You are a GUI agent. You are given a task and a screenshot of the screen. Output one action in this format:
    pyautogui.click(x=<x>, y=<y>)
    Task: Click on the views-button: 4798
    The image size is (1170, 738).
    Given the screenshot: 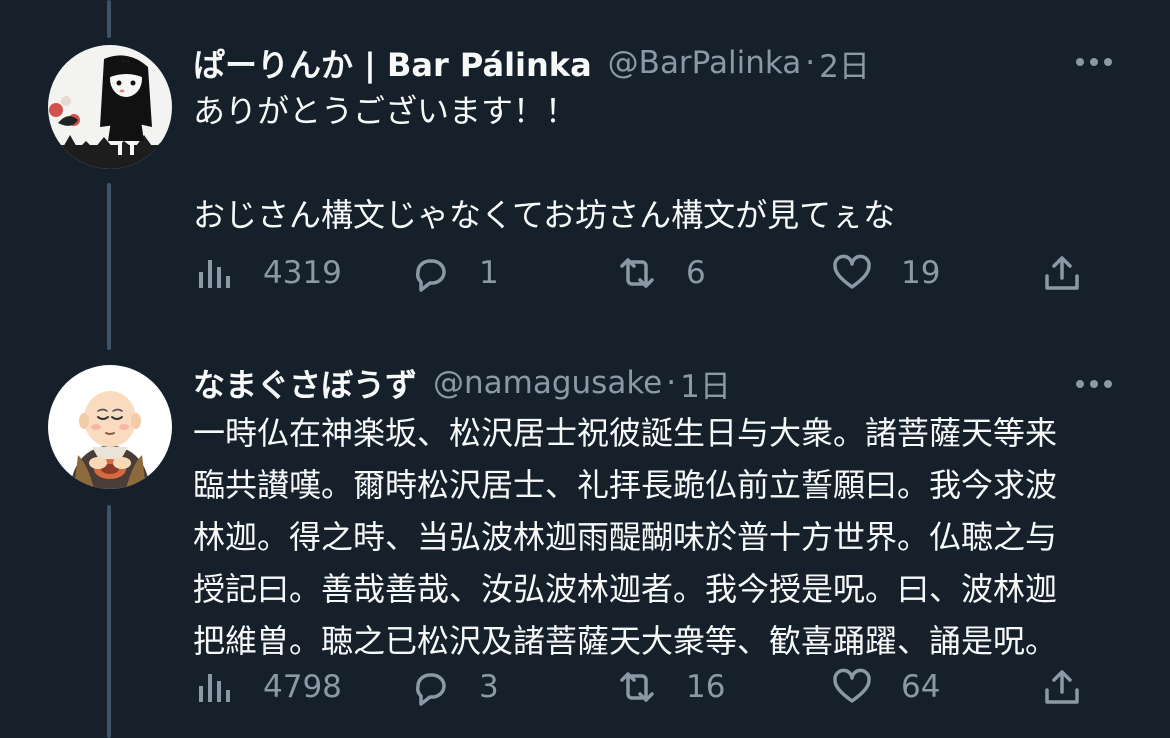 What is the action you would take?
    pyautogui.click(x=267, y=687)
    